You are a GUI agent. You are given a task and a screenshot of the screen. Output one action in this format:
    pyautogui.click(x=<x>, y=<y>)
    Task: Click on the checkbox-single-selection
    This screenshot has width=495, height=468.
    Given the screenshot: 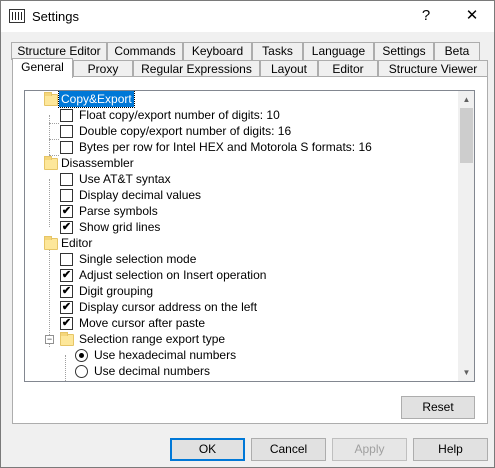 What is the action you would take?
    pyautogui.click(x=66, y=259)
    